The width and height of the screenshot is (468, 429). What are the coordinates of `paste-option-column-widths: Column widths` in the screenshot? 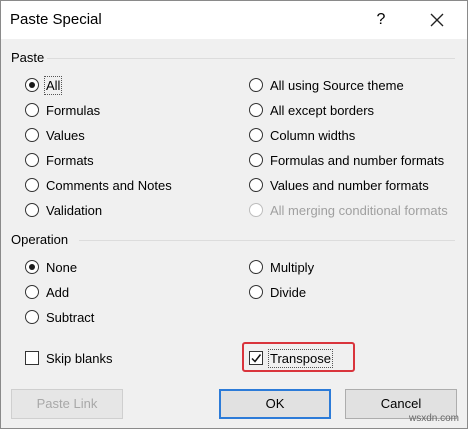 It's located at (302, 135).